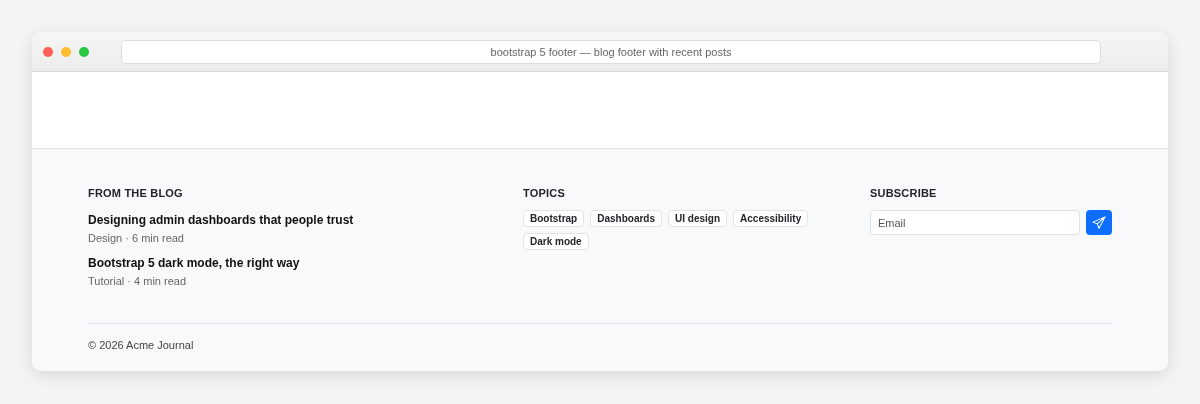 This screenshot has width=1200, height=404. What do you see at coordinates (48, 51) in the screenshot?
I see `close-dot` at bounding box center [48, 51].